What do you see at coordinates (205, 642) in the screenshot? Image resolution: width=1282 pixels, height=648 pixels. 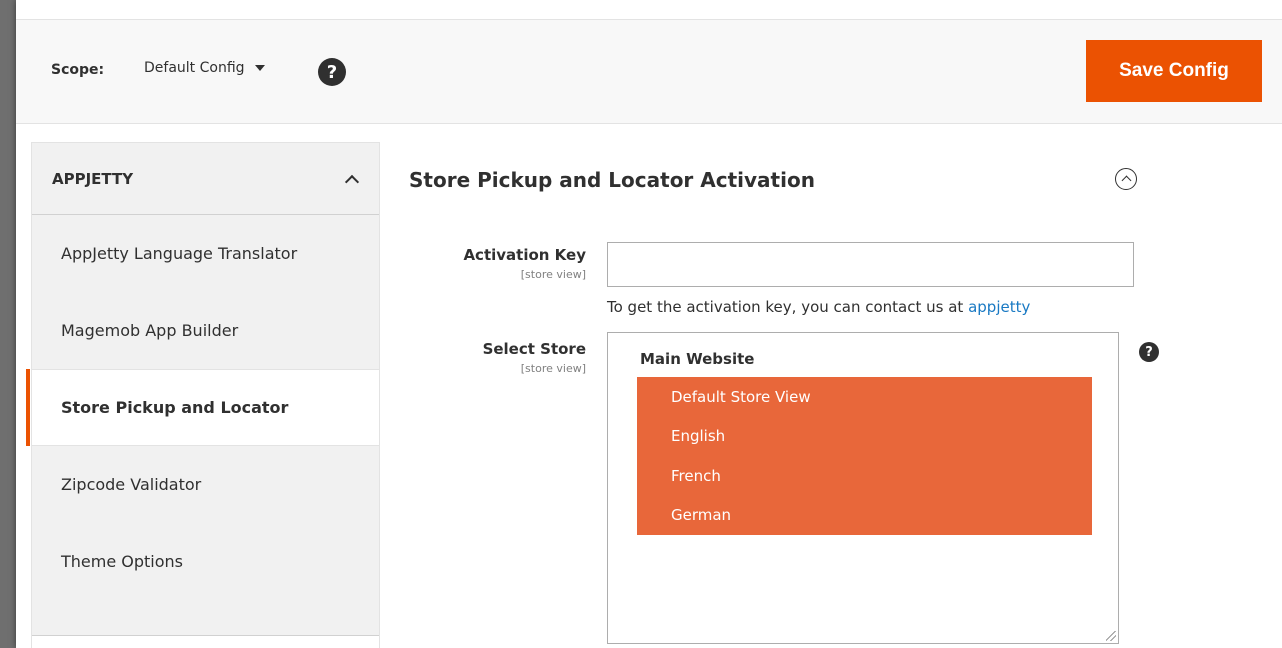 I see `sidebar-next-item` at bounding box center [205, 642].